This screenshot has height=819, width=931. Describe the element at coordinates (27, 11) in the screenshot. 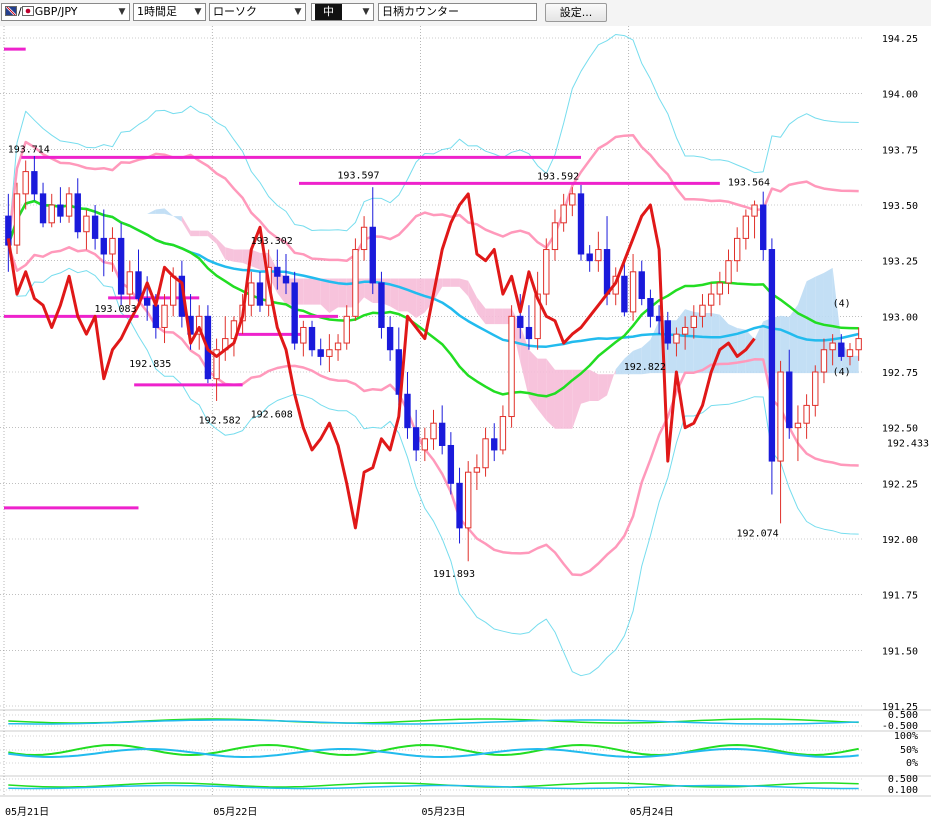

I see `japan-flag-icon` at that location.